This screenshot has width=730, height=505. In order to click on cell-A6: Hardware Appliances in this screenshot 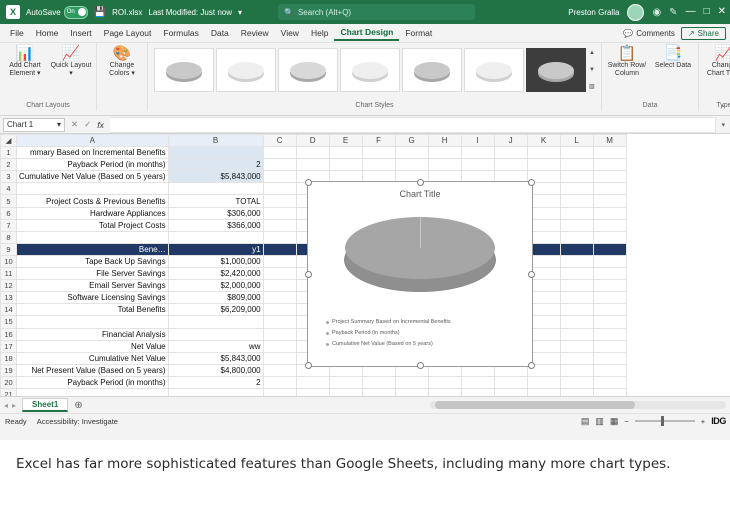, I will do `click(92, 213)`.